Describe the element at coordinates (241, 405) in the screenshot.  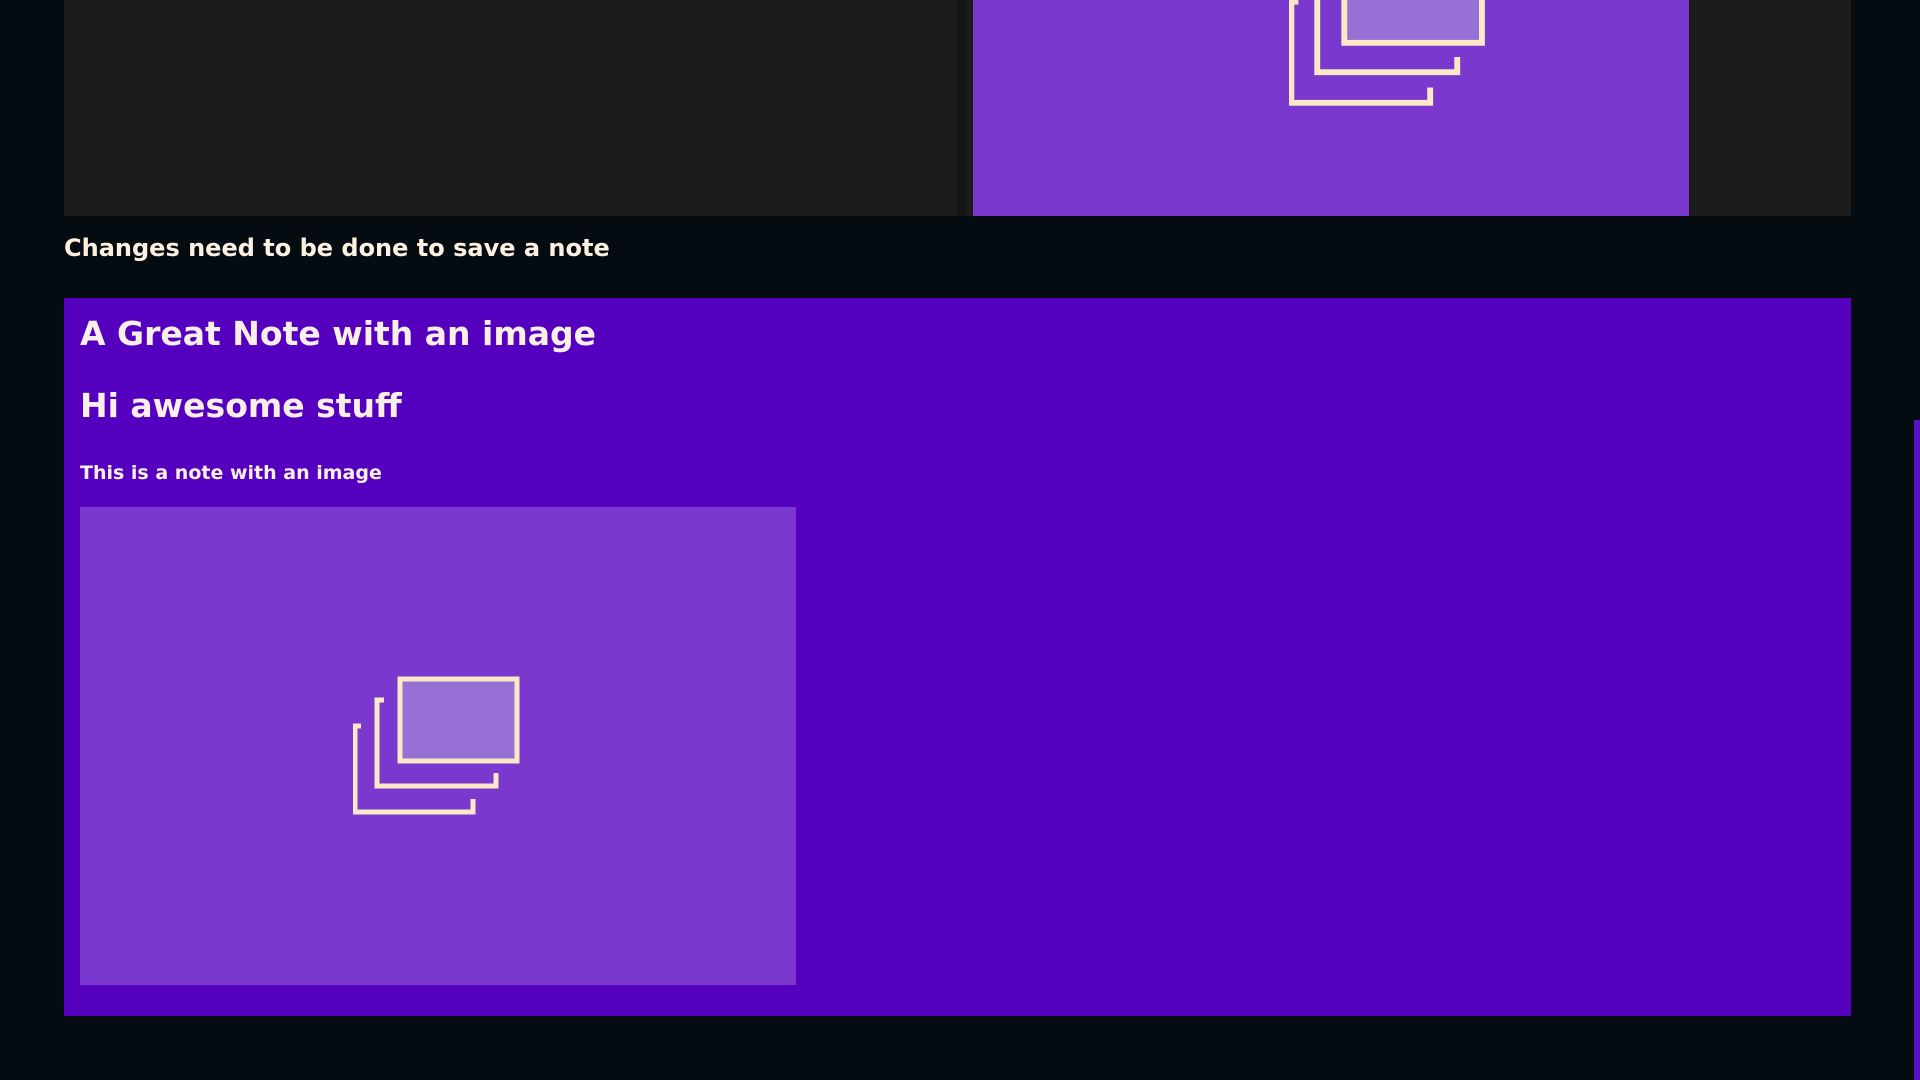
I see `note-heading: Hi awesome stuff` at that location.